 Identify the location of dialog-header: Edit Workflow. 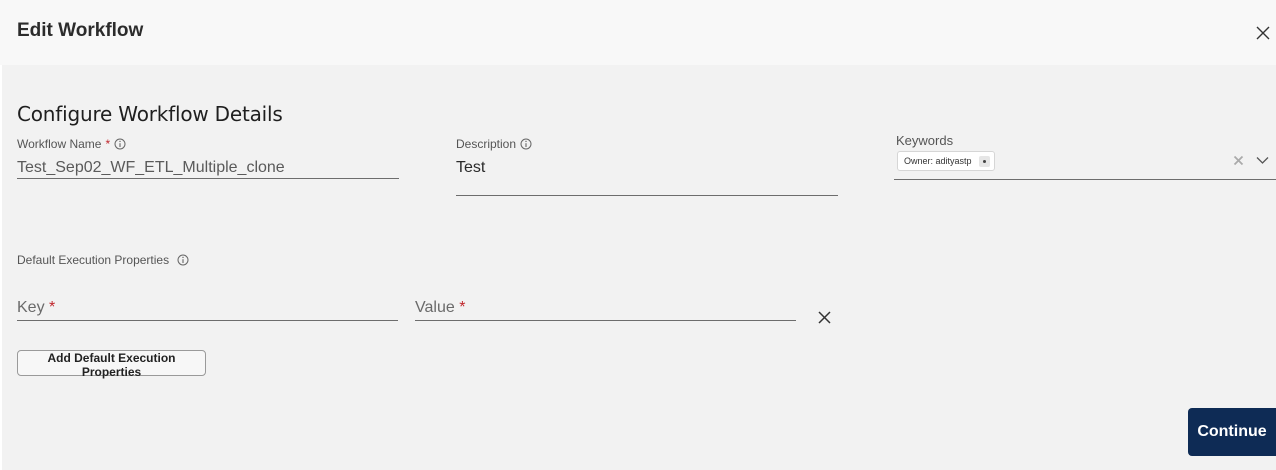
(638, 32).